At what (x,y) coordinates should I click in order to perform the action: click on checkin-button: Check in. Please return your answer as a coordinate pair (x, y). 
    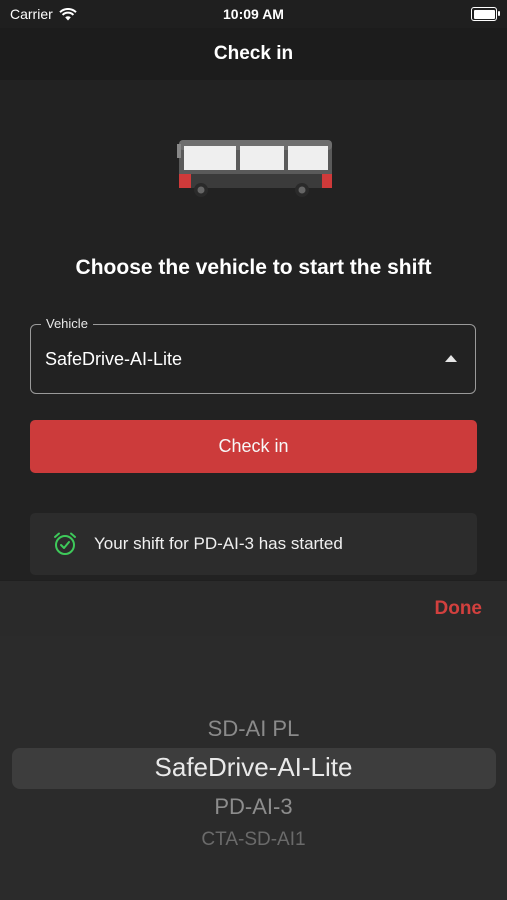
    Looking at the image, I should click on (253, 446).